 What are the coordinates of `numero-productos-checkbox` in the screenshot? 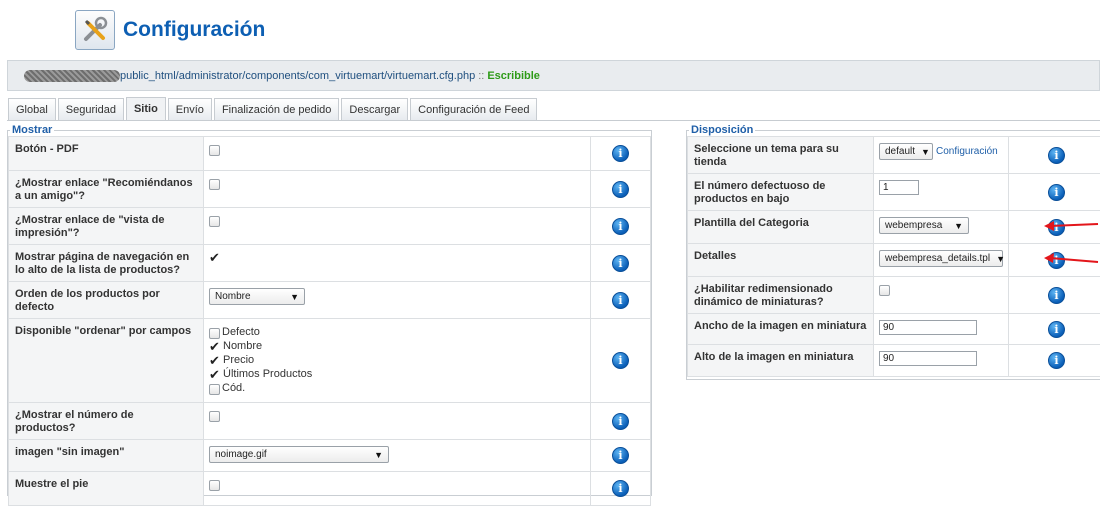 It's located at (214, 416).